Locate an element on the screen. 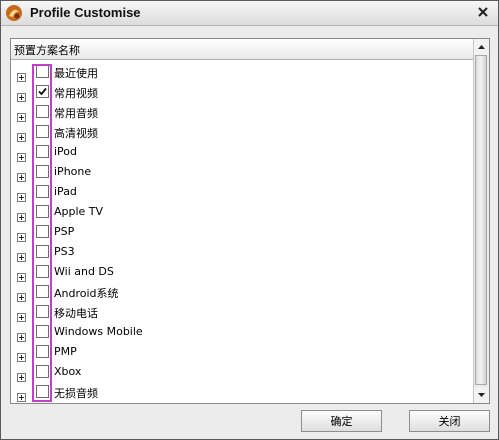  list-item: 最近使用 is located at coordinates (242, 72).